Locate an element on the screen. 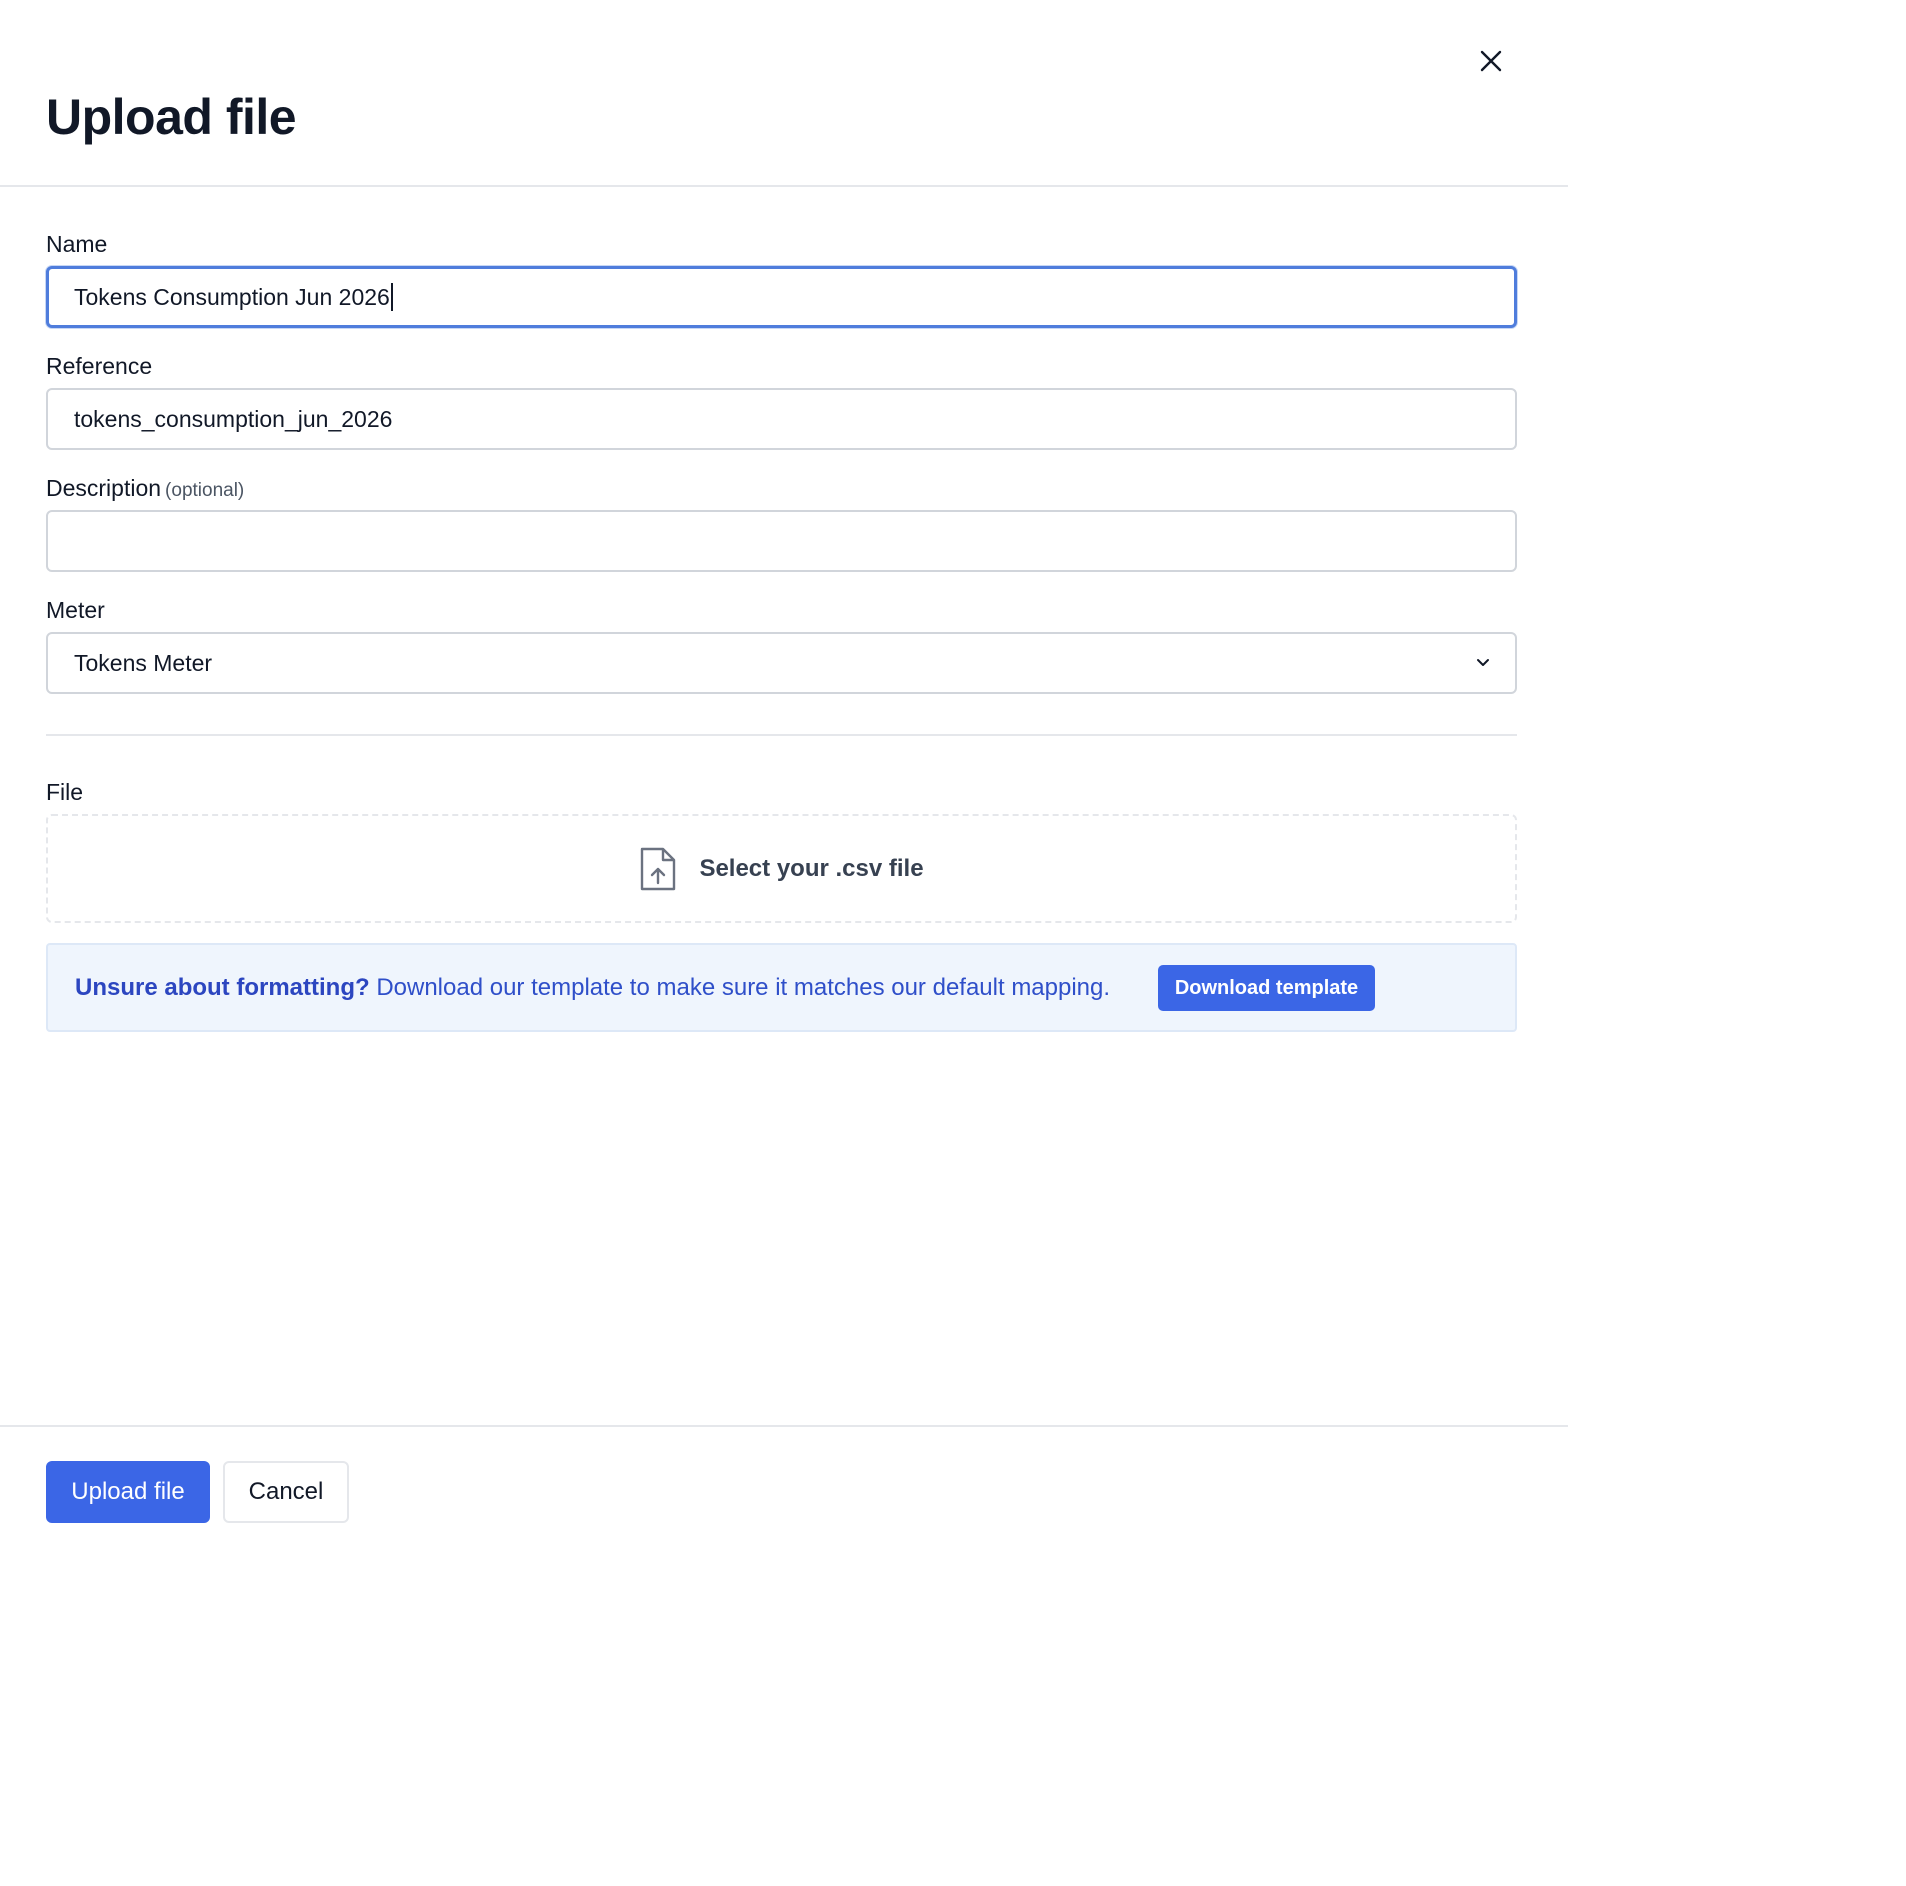 The image size is (1906, 1886). file-upload-icon is located at coordinates (658, 868).